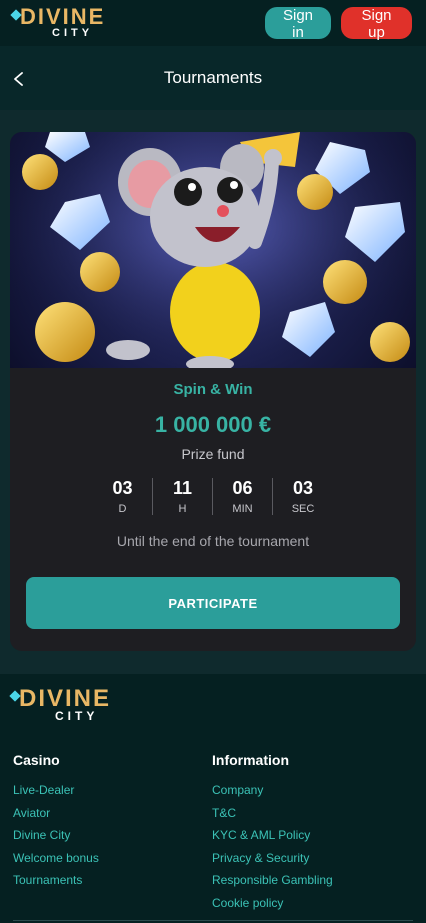 The width and height of the screenshot is (426, 923). What do you see at coordinates (338, 24) in the screenshot?
I see `auth-buttons: Sign in Sign up` at bounding box center [338, 24].